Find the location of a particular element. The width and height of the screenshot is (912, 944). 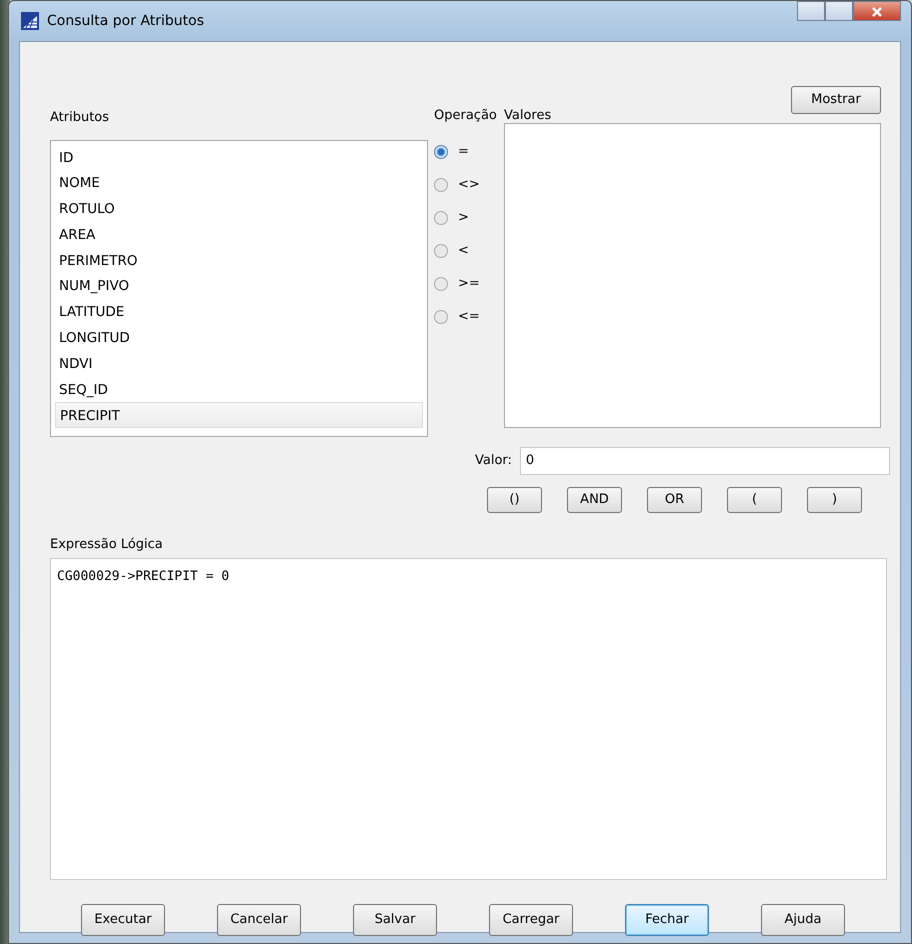

attributes-list: ID NOME ROTULO AREA PERIMETRO NUM_PIVO LATITUDE LONGITUD NDVI SEQ_ID PRECIPIT is located at coordinates (239, 288).